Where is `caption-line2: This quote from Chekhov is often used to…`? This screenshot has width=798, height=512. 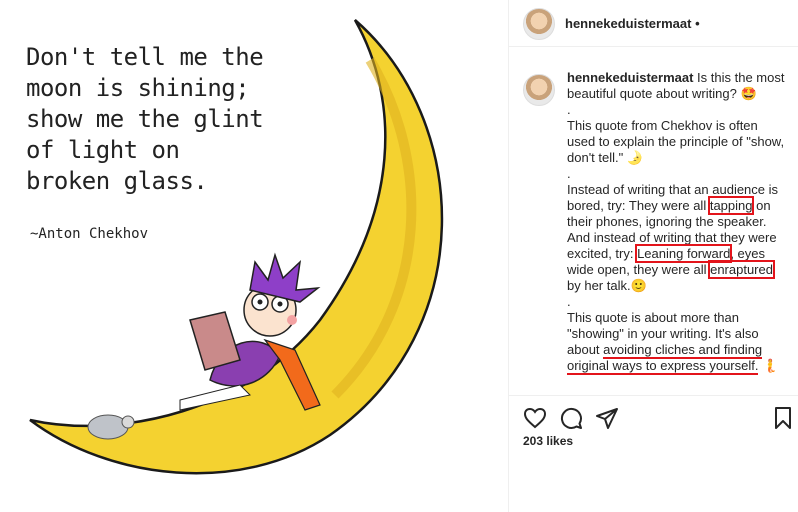 caption-line2: This quote from Chekhov is often used to… is located at coordinates (676, 141).